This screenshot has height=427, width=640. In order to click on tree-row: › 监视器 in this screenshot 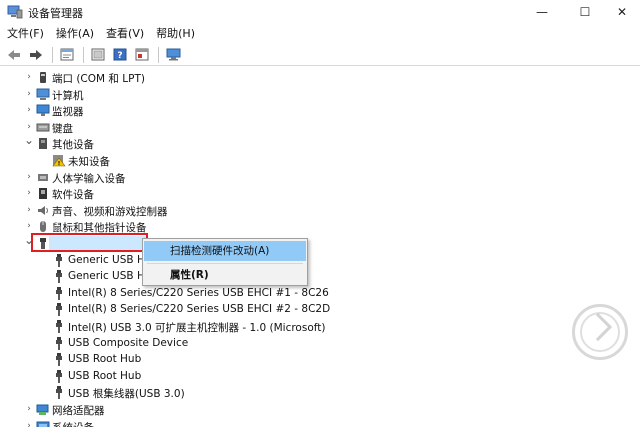, I will do `click(300, 110)`.